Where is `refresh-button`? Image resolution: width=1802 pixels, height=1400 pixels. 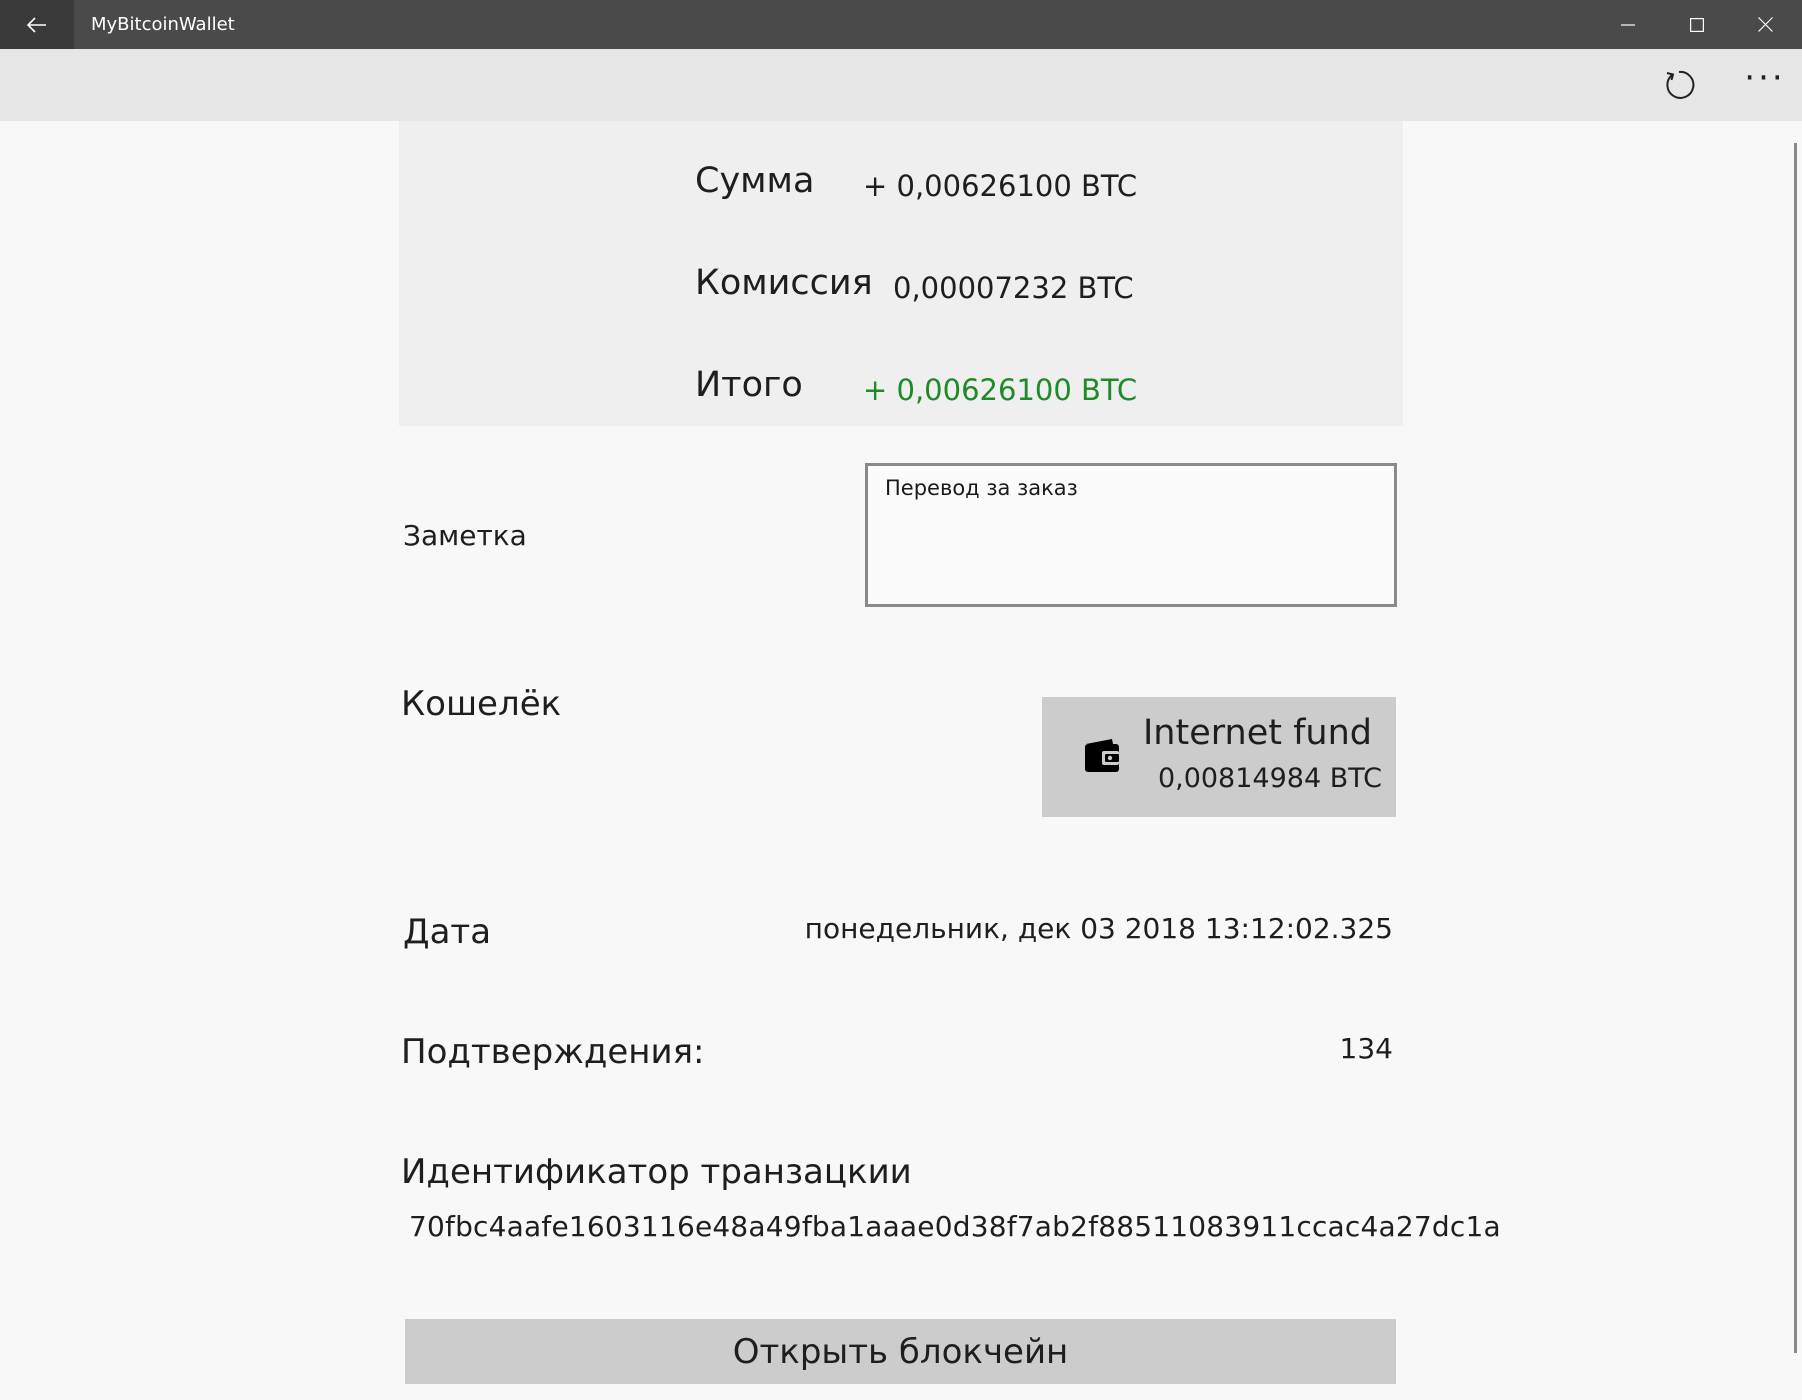 refresh-button is located at coordinates (1679, 85).